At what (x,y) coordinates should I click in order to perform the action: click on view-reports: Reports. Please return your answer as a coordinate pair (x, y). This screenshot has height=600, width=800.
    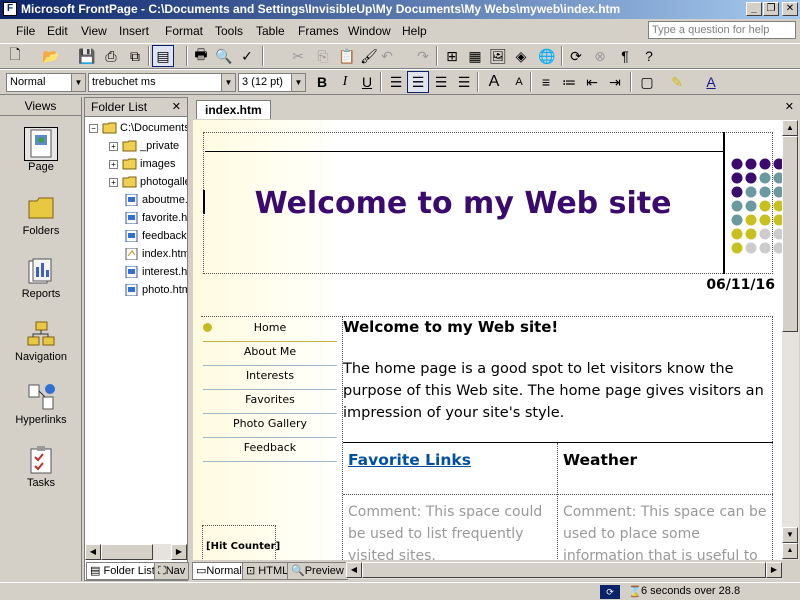
    Looking at the image, I should click on (41, 277).